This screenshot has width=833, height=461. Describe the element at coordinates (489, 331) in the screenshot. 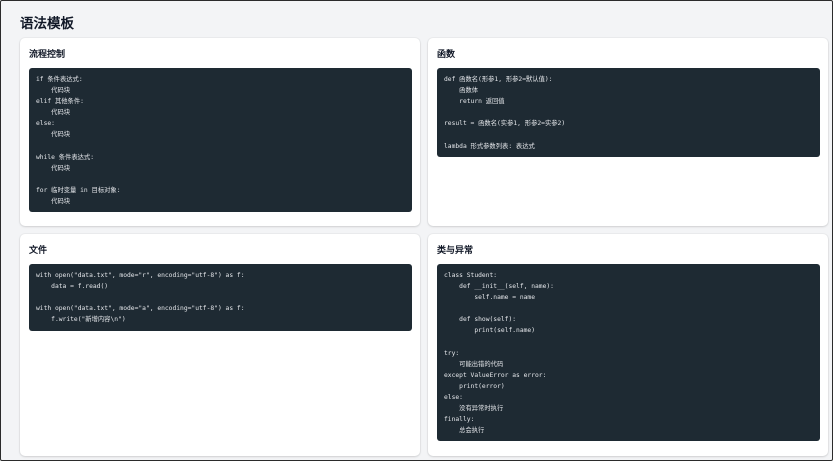

I see `code-line: print(self.name)` at that location.